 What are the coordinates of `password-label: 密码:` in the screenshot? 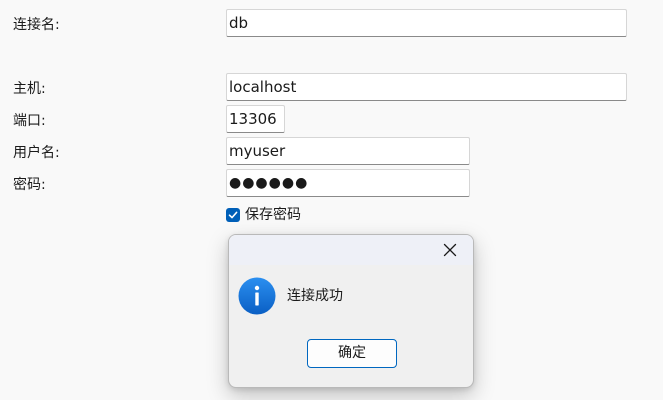 It's located at (29, 185).